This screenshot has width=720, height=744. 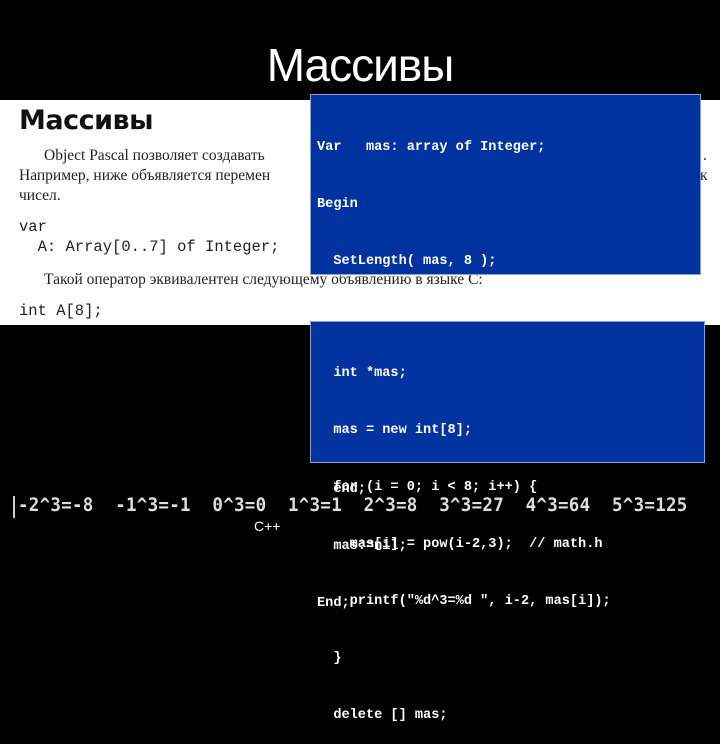 What do you see at coordinates (431, 147) in the screenshot?
I see `code-line: Var mas: array of Integer;` at bounding box center [431, 147].